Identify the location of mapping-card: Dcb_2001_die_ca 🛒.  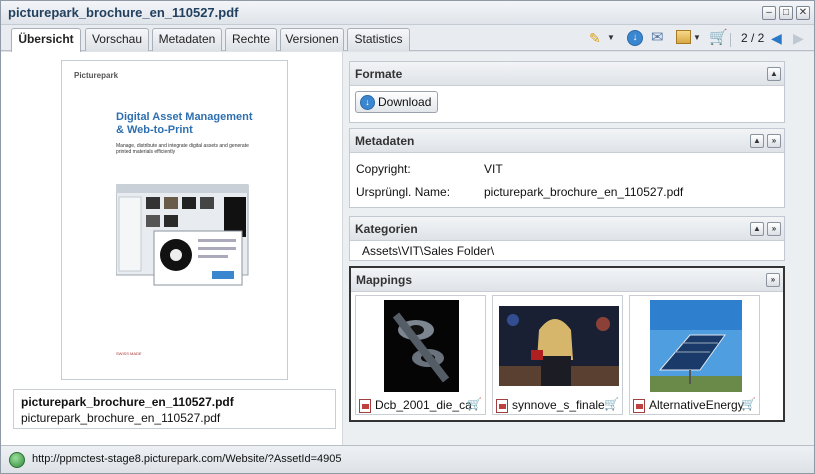
(420, 355).